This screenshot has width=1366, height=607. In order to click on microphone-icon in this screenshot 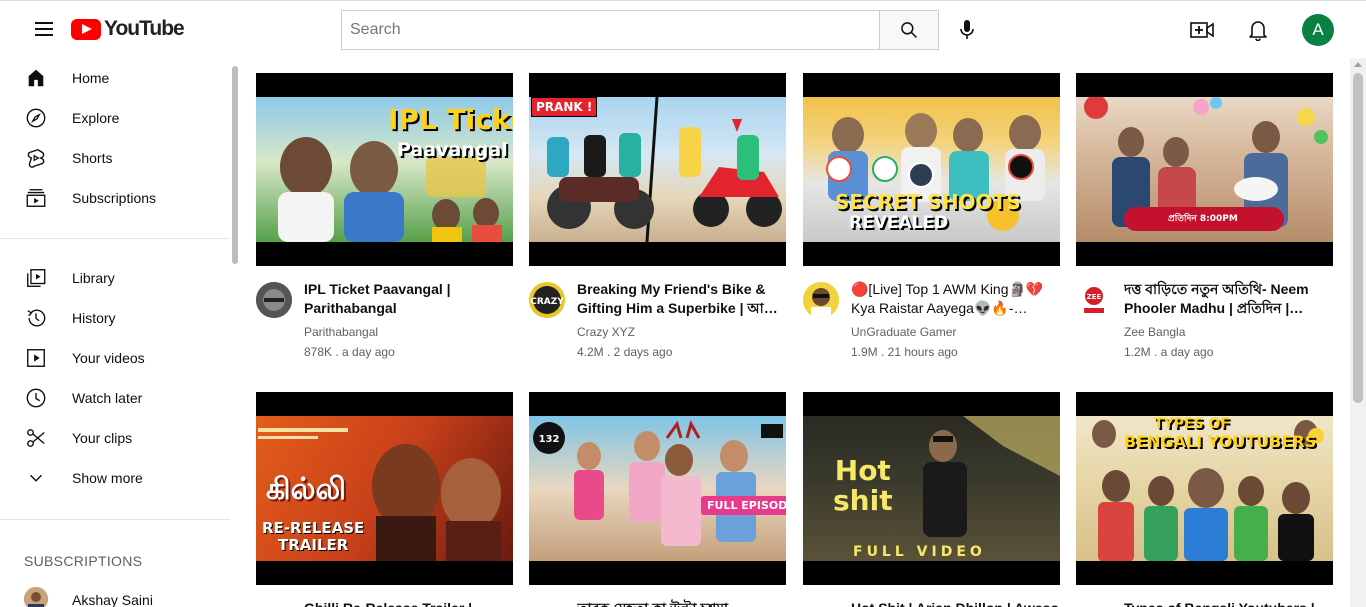, I will do `click(967, 29)`.